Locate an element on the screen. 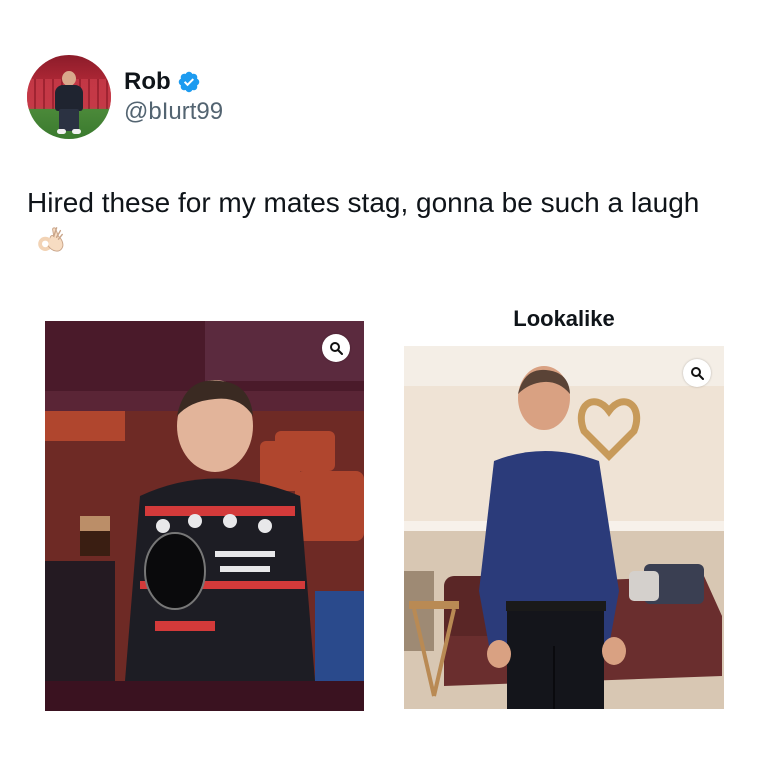  author-info: Rob @bIurt99 is located at coordinates (173, 97).